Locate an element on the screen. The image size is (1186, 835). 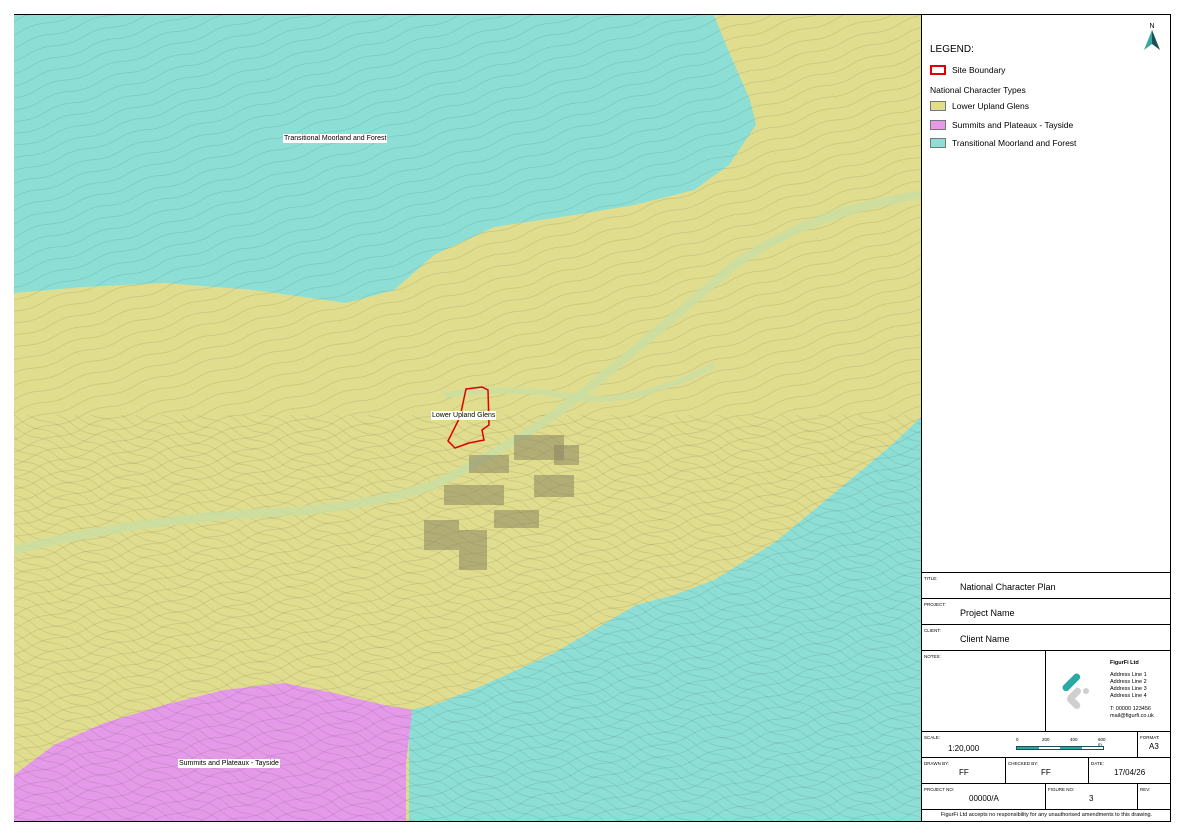
scale-tick: 400 is located at coordinates (1074, 739).